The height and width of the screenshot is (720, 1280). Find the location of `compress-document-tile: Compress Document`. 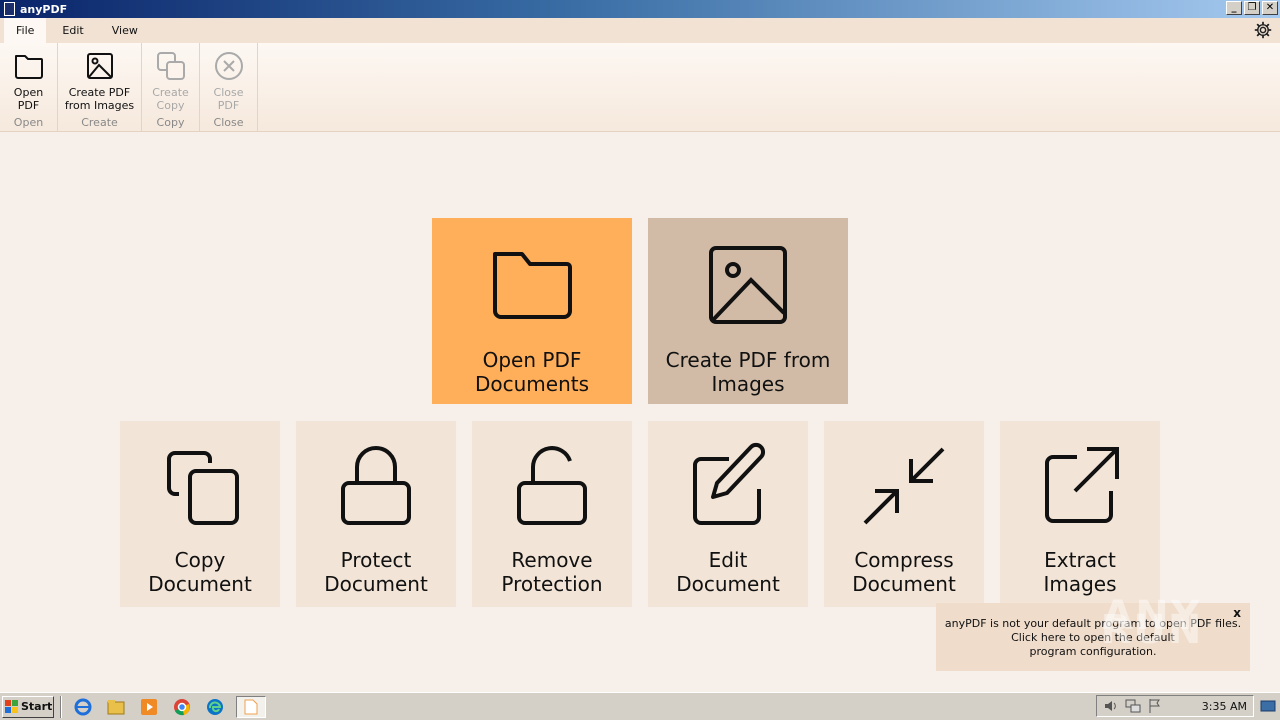

compress-document-tile: Compress Document is located at coordinates (904, 514).